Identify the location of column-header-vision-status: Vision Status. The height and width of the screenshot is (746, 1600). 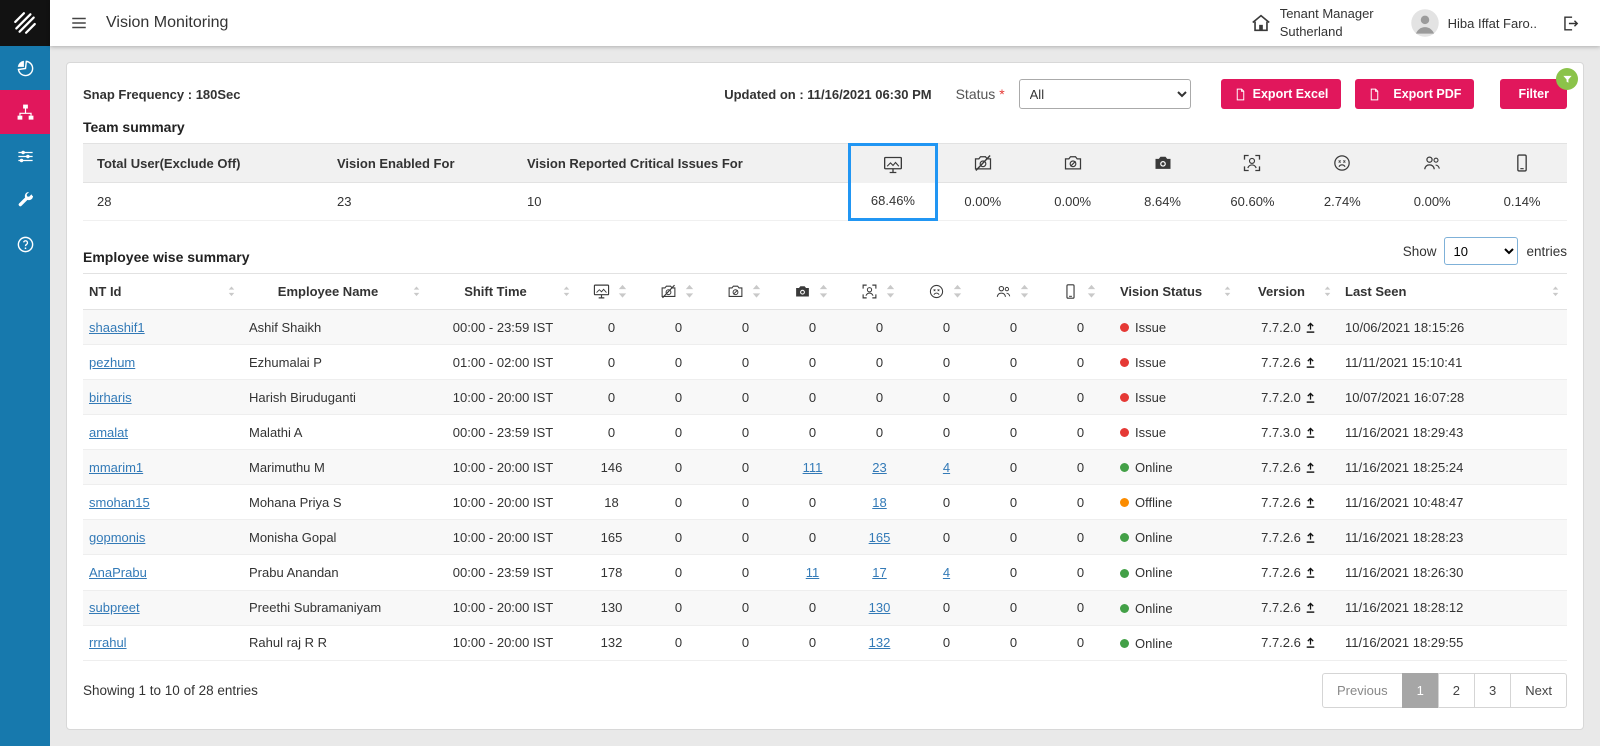
(1176, 291).